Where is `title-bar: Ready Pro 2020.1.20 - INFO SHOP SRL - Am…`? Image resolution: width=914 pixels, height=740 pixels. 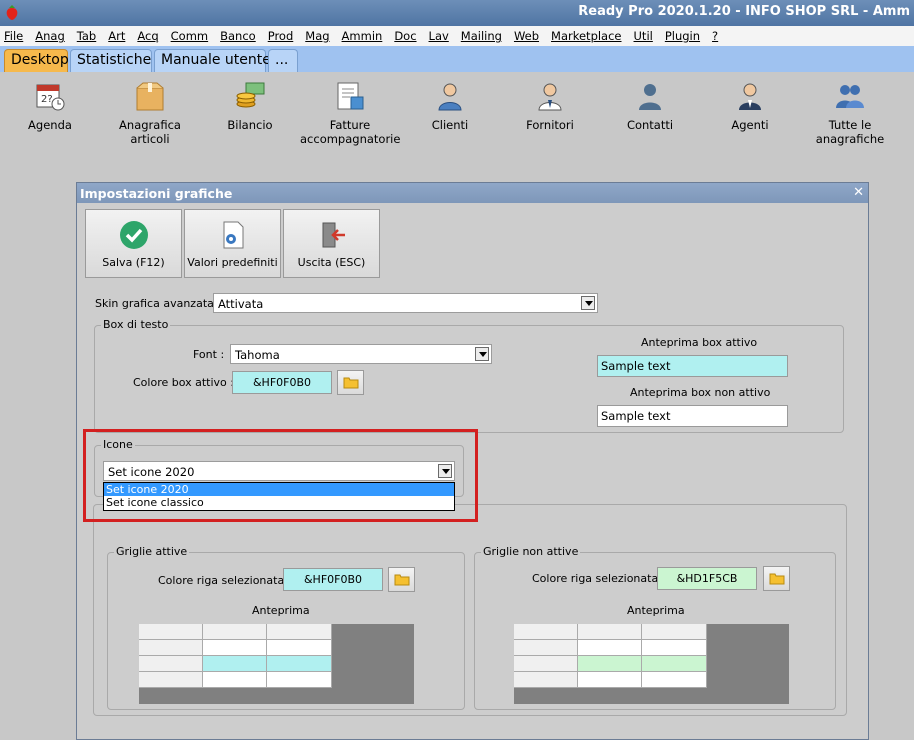
title-bar: Ready Pro 2020.1.20 - INFO SHOP SRL - Am… is located at coordinates (457, 13).